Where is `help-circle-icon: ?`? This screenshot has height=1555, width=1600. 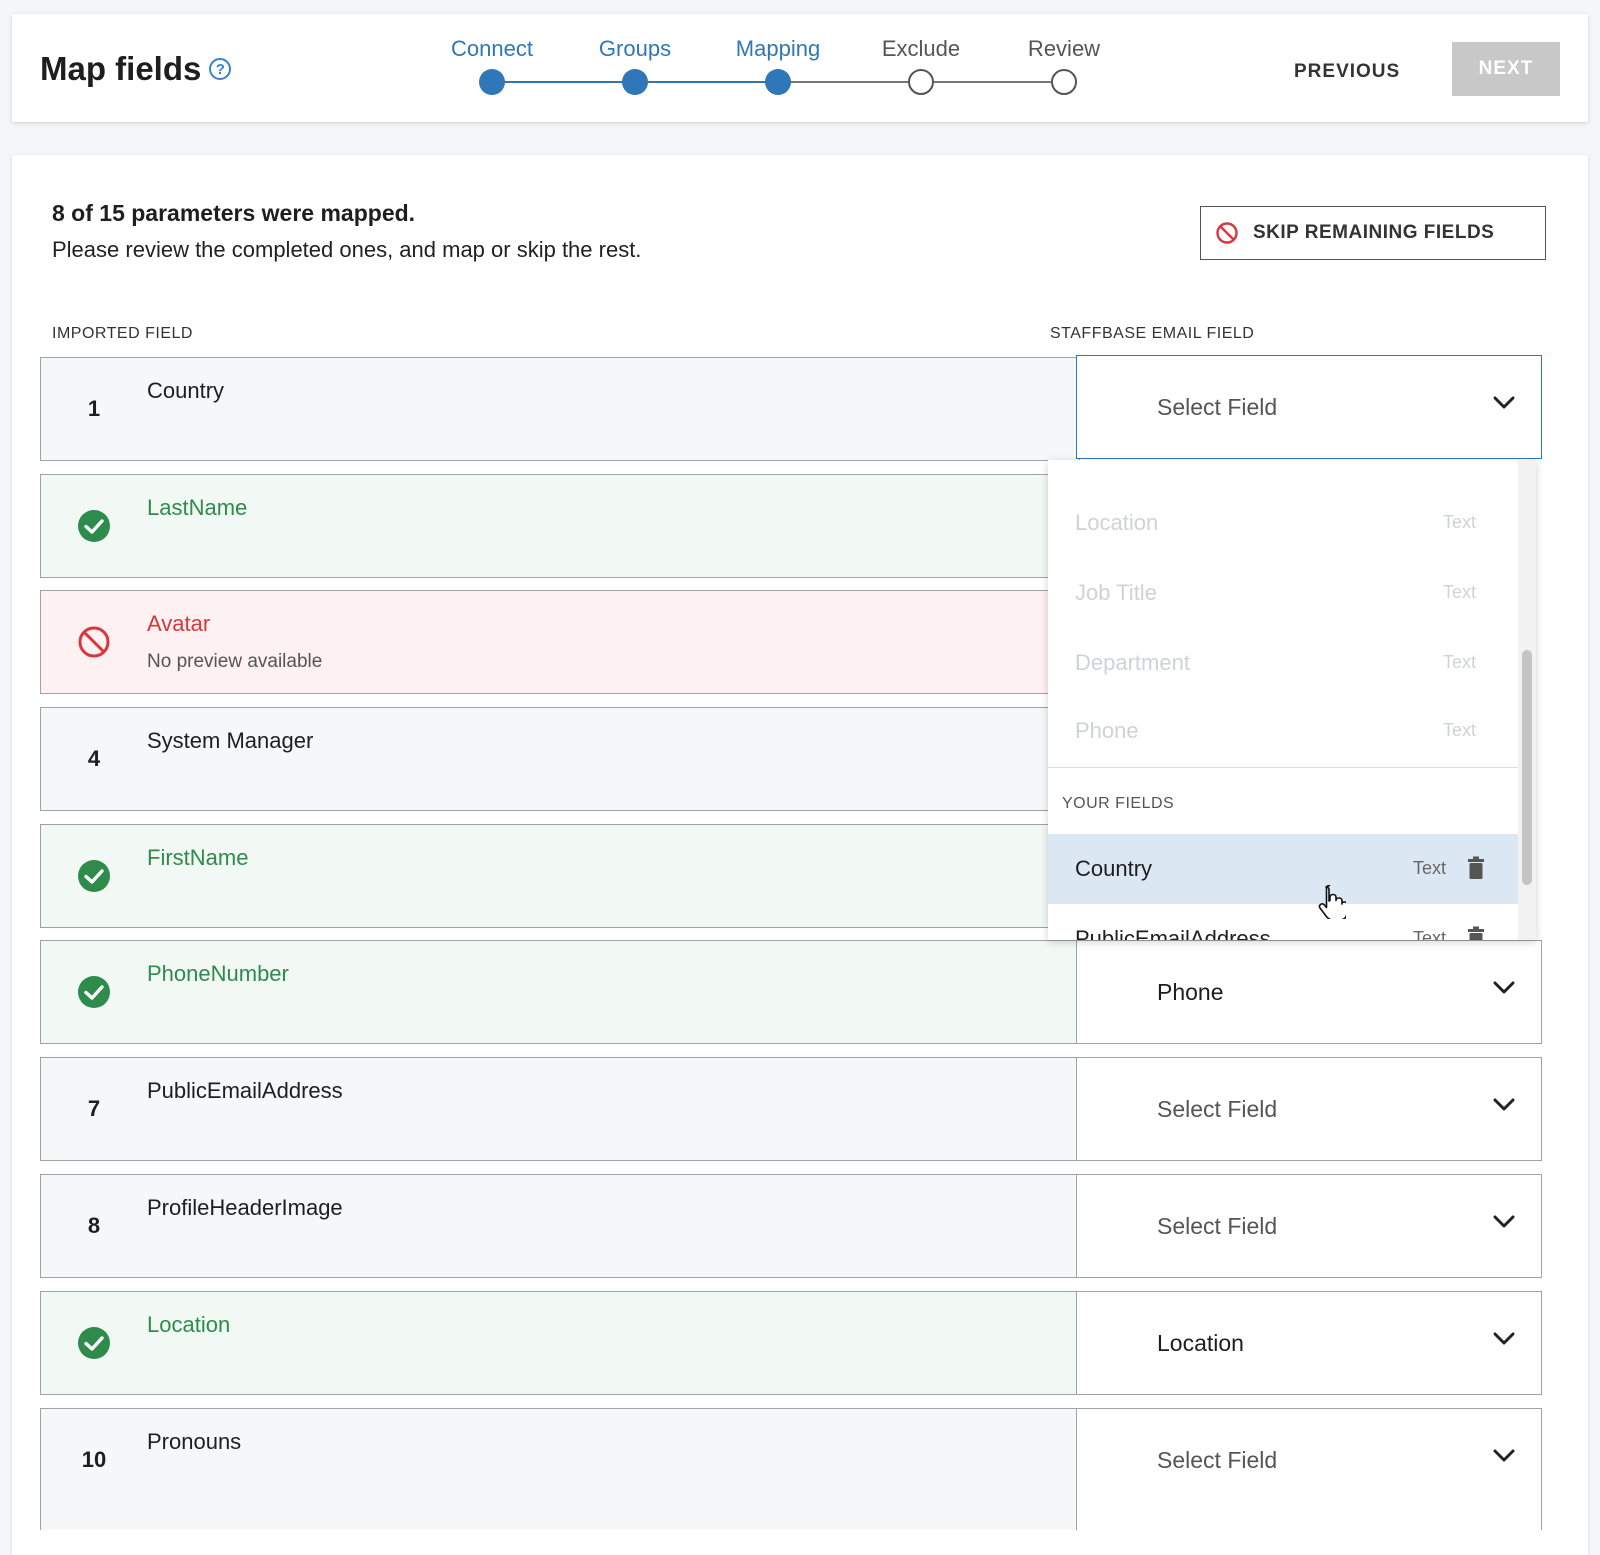
help-circle-icon: ? is located at coordinates (220, 69).